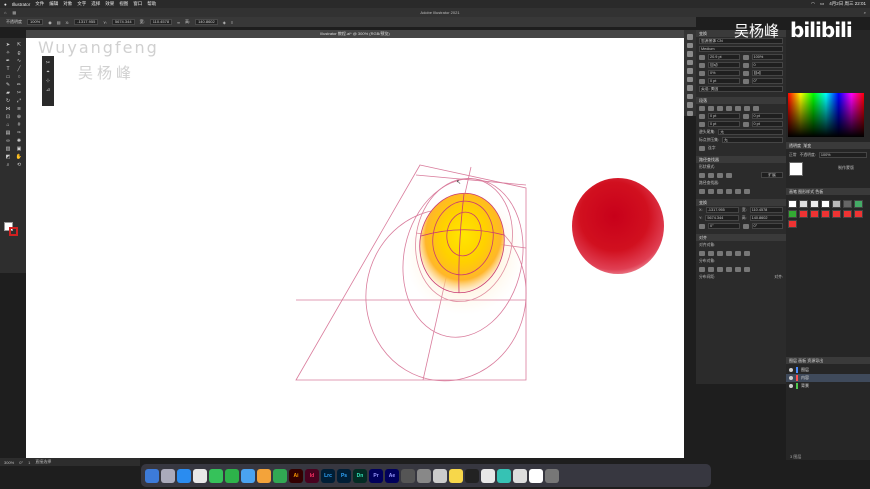 This screenshot has height=489, width=870. What do you see at coordinates (8, 45) in the screenshot?
I see `selection-tool-icon: ➤` at bounding box center [8, 45].